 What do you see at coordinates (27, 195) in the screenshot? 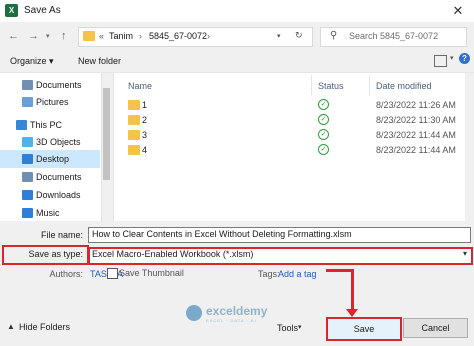
I see `downloads-icon` at bounding box center [27, 195].